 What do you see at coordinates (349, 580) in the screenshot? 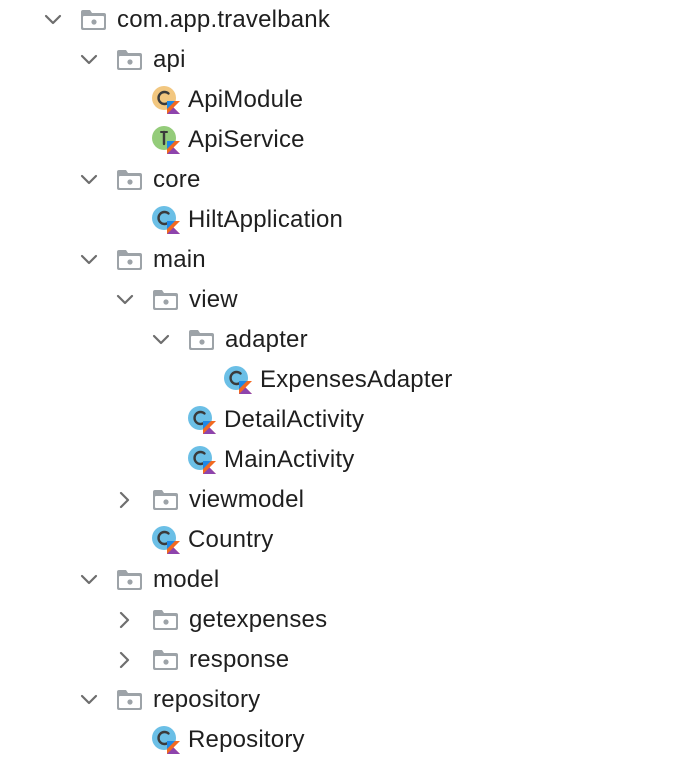
I see `tree-node-model: model` at bounding box center [349, 580].